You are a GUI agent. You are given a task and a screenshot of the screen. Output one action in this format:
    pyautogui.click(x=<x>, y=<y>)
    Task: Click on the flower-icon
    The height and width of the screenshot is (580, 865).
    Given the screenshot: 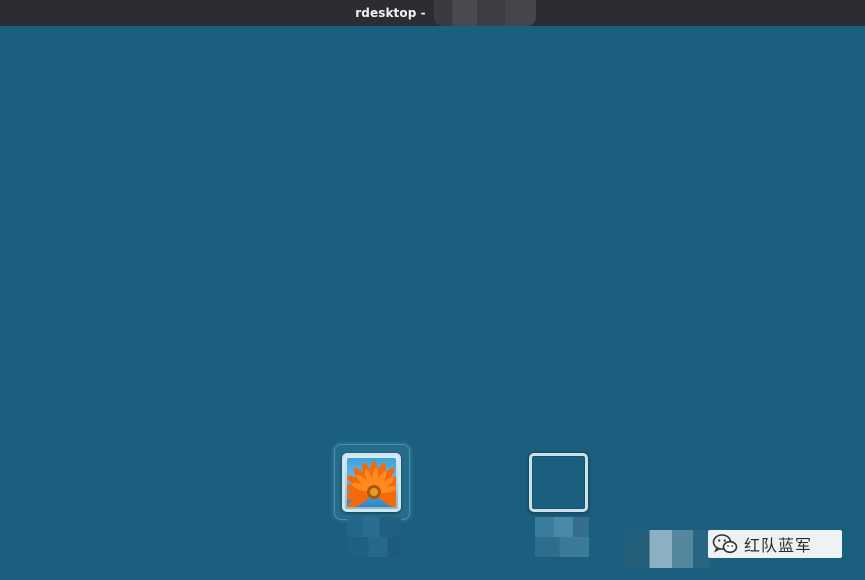 What is the action you would take?
    pyautogui.click(x=371, y=482)
    